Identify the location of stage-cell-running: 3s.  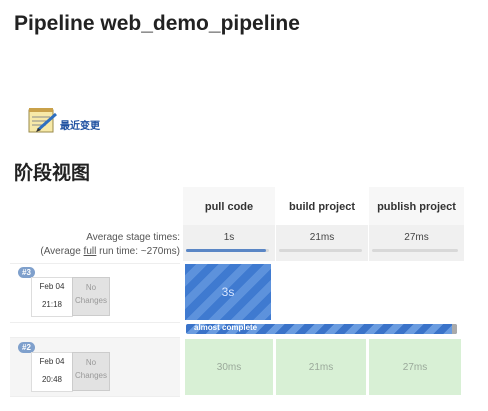
(228, 292).